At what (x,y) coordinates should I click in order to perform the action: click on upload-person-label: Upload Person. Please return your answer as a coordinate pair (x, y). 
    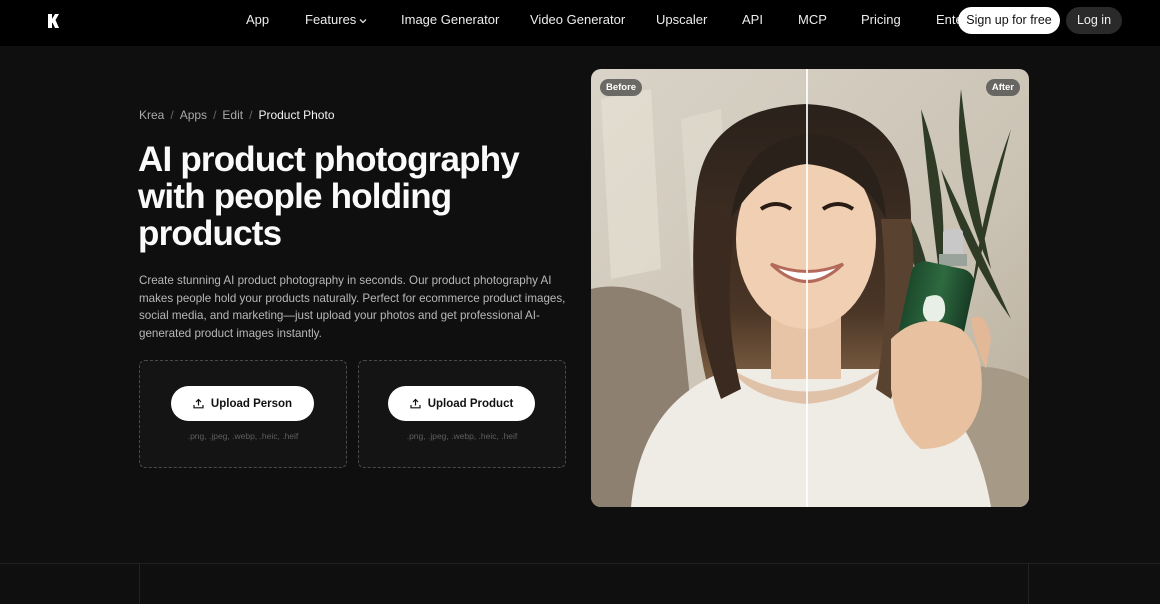
    Looking at the image, I should click on (251, 403).